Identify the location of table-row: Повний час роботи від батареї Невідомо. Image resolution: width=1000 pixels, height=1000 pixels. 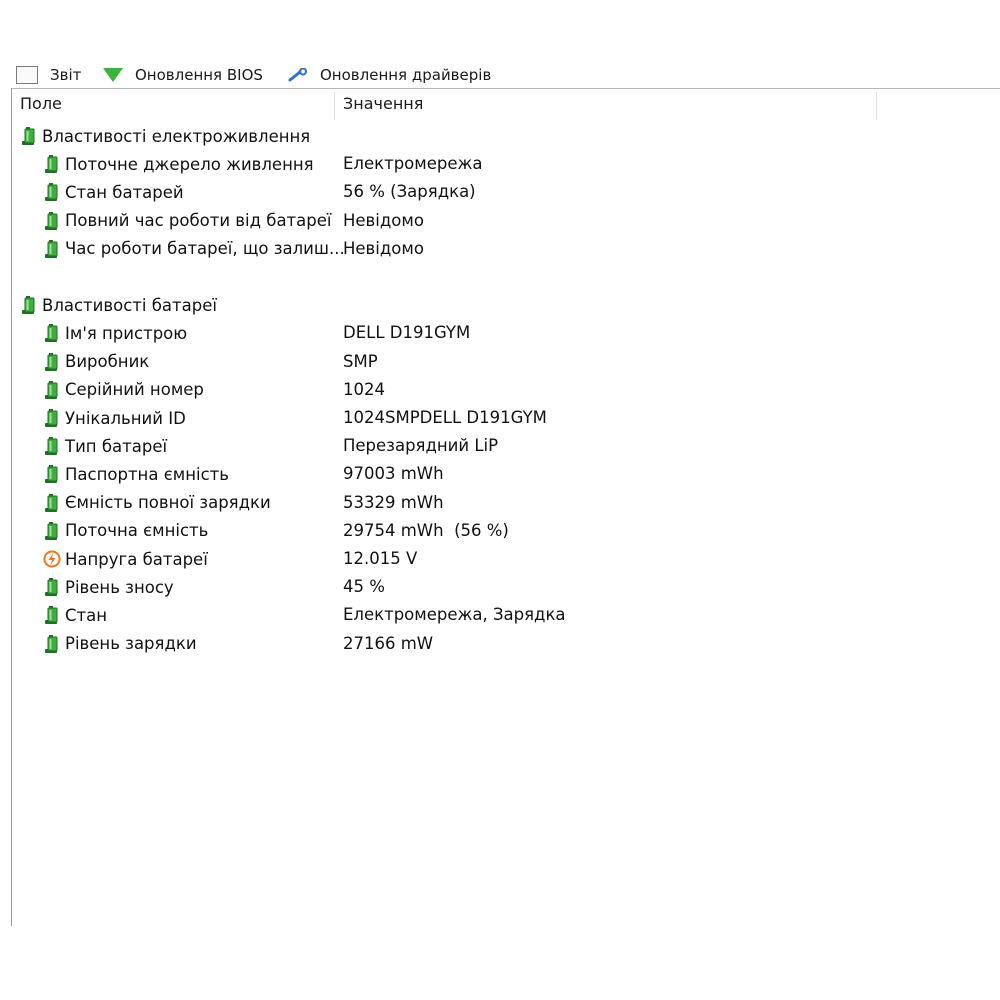
(506, 221).